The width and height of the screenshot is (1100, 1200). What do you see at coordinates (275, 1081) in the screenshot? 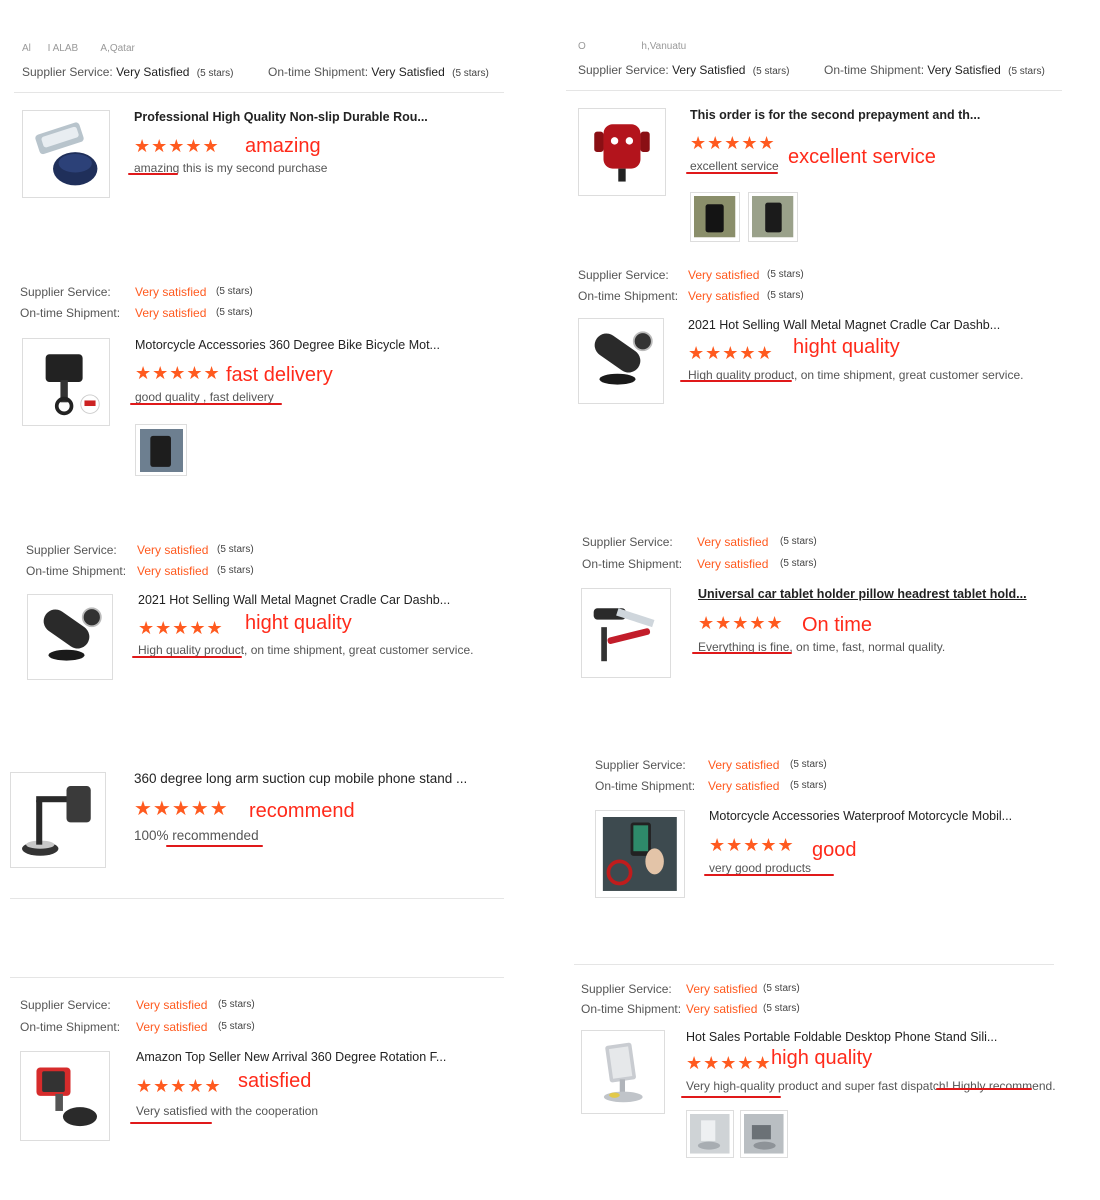
I see `annotation-tag: satisfied` at bounding box center [275, 1081].